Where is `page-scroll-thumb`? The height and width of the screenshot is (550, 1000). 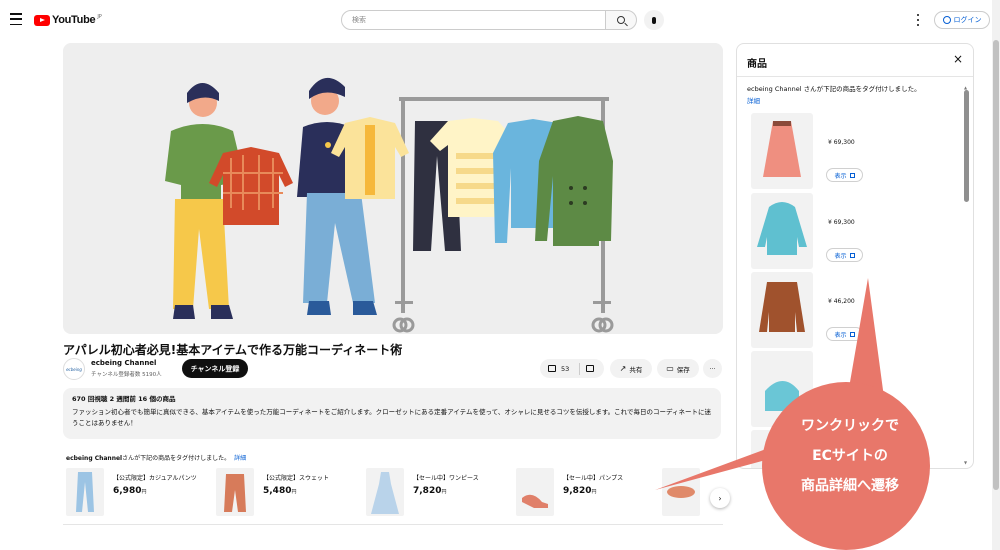
page-scroll-thumb is located at coordinates (996, 265).